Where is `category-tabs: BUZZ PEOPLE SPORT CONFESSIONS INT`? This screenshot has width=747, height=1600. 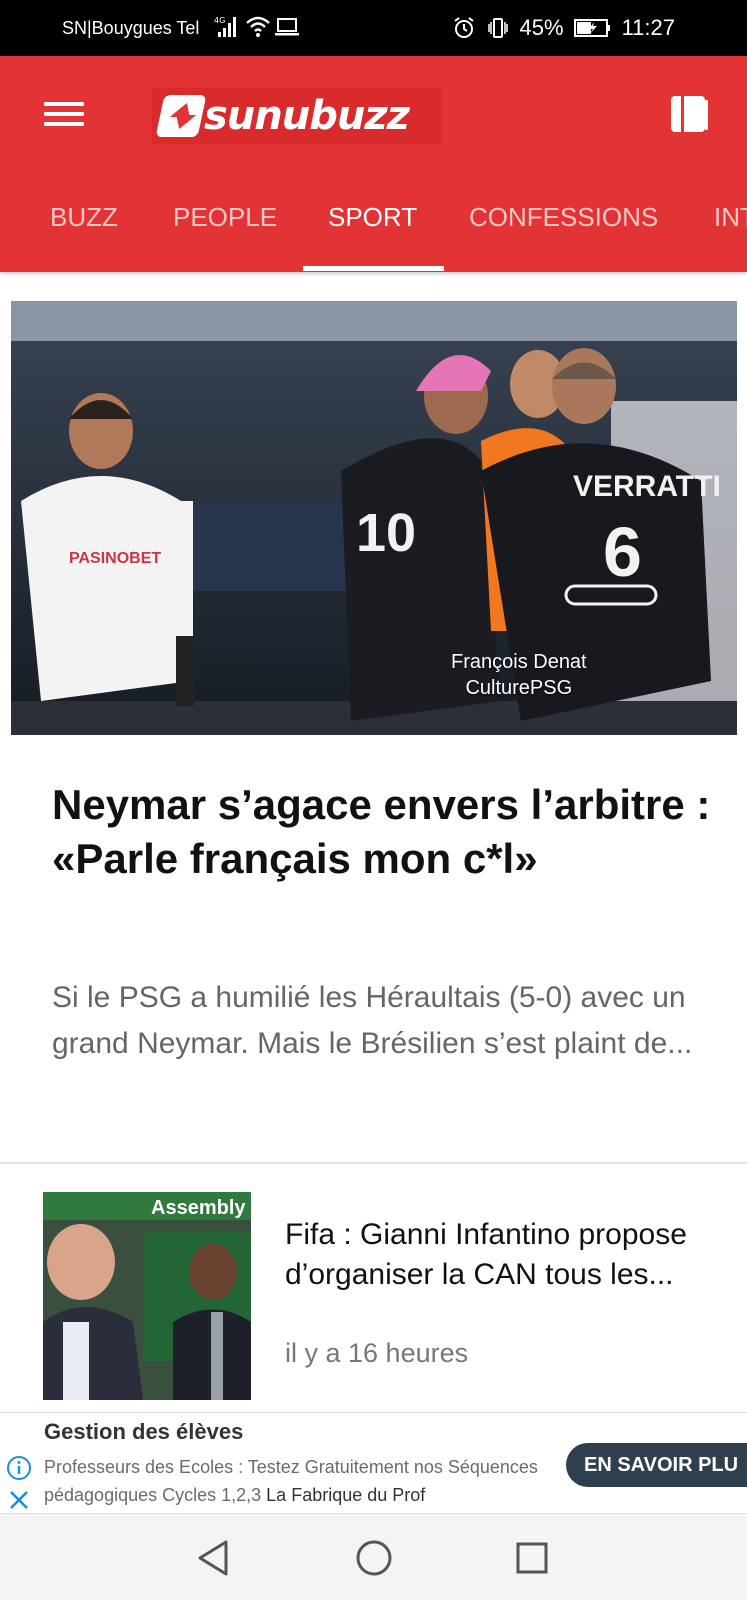 category-tabs: BUZZ PEOPLE SPORT CONFESSIONS INT is located at coordinates (373, 233).